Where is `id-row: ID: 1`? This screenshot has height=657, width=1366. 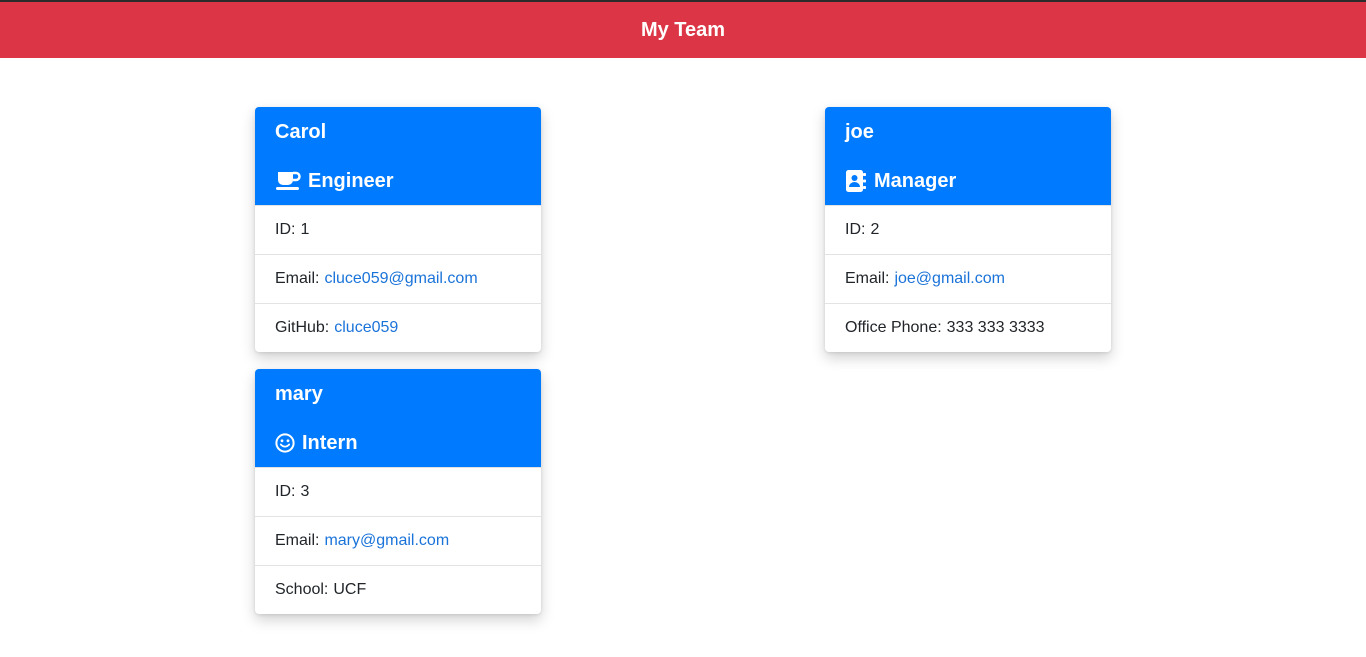
id-row: ID: 1 is located at coordinates (398, 229).